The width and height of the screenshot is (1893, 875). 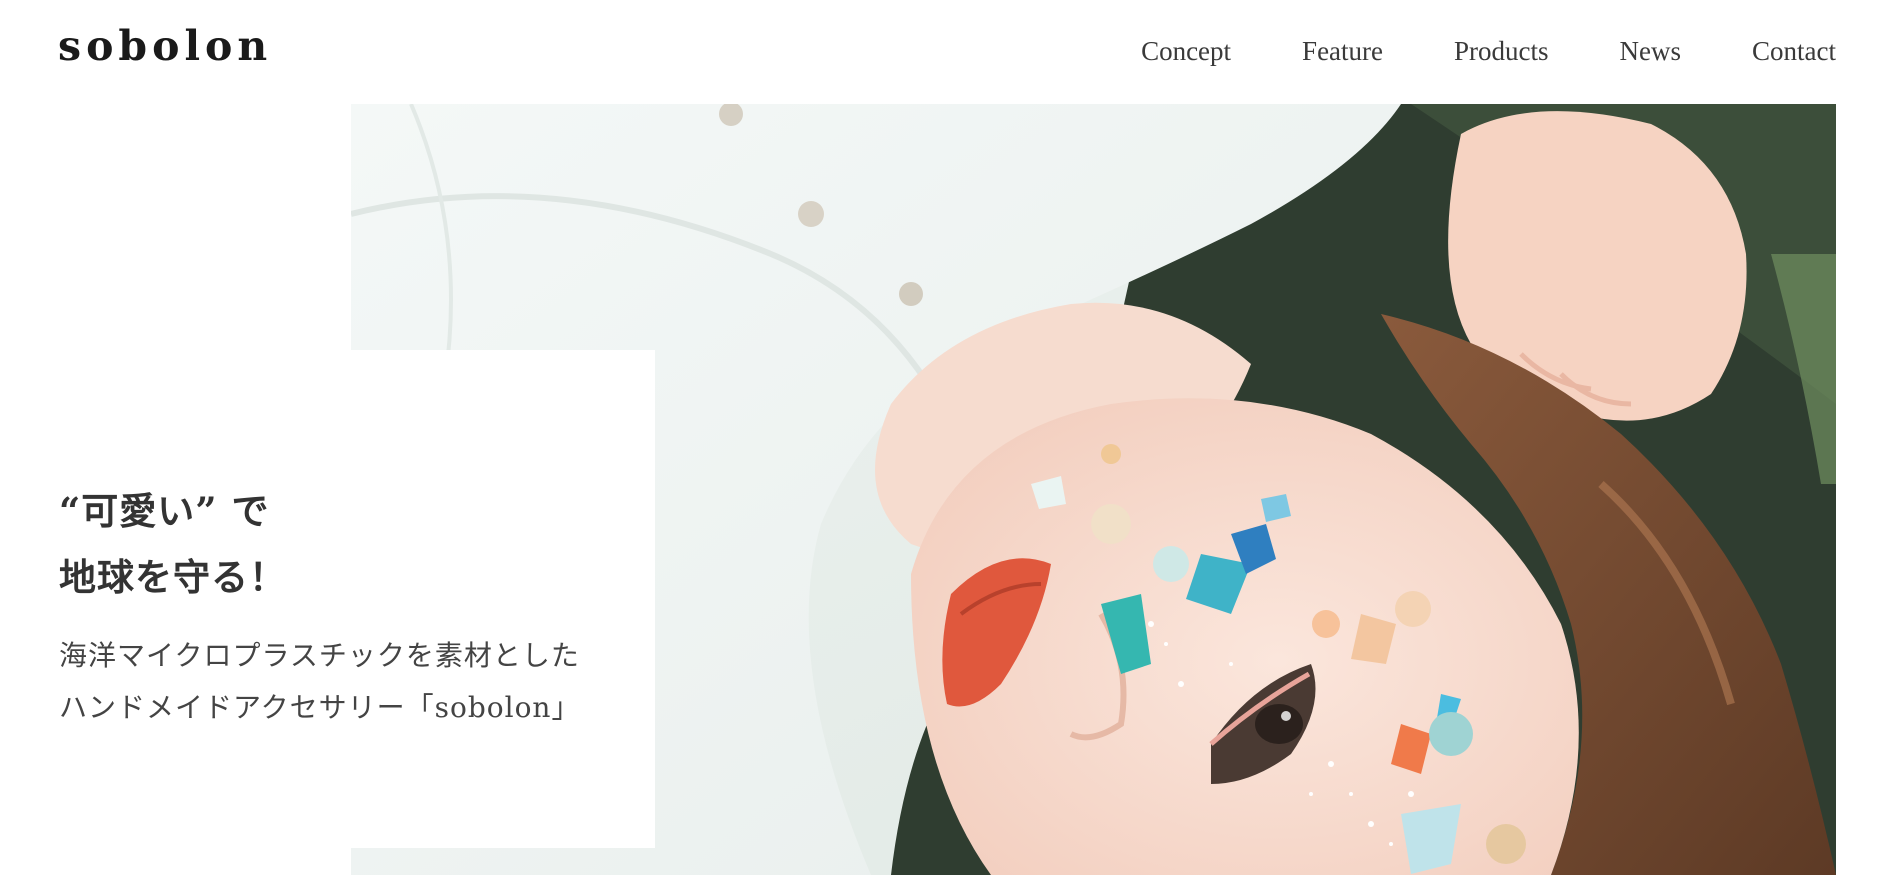 What do you see at coordinates (1501, 51) in the screenshot?
I see `nav-products: Products` at bounding box center [1501, 51].